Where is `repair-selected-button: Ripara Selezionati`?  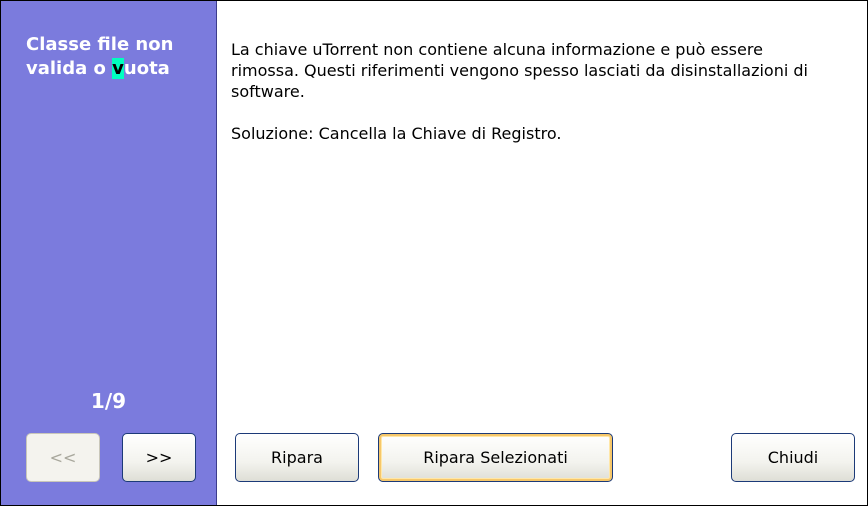 repair-selected-button: Ripara Selezionati is located at coordinates (495, 457).